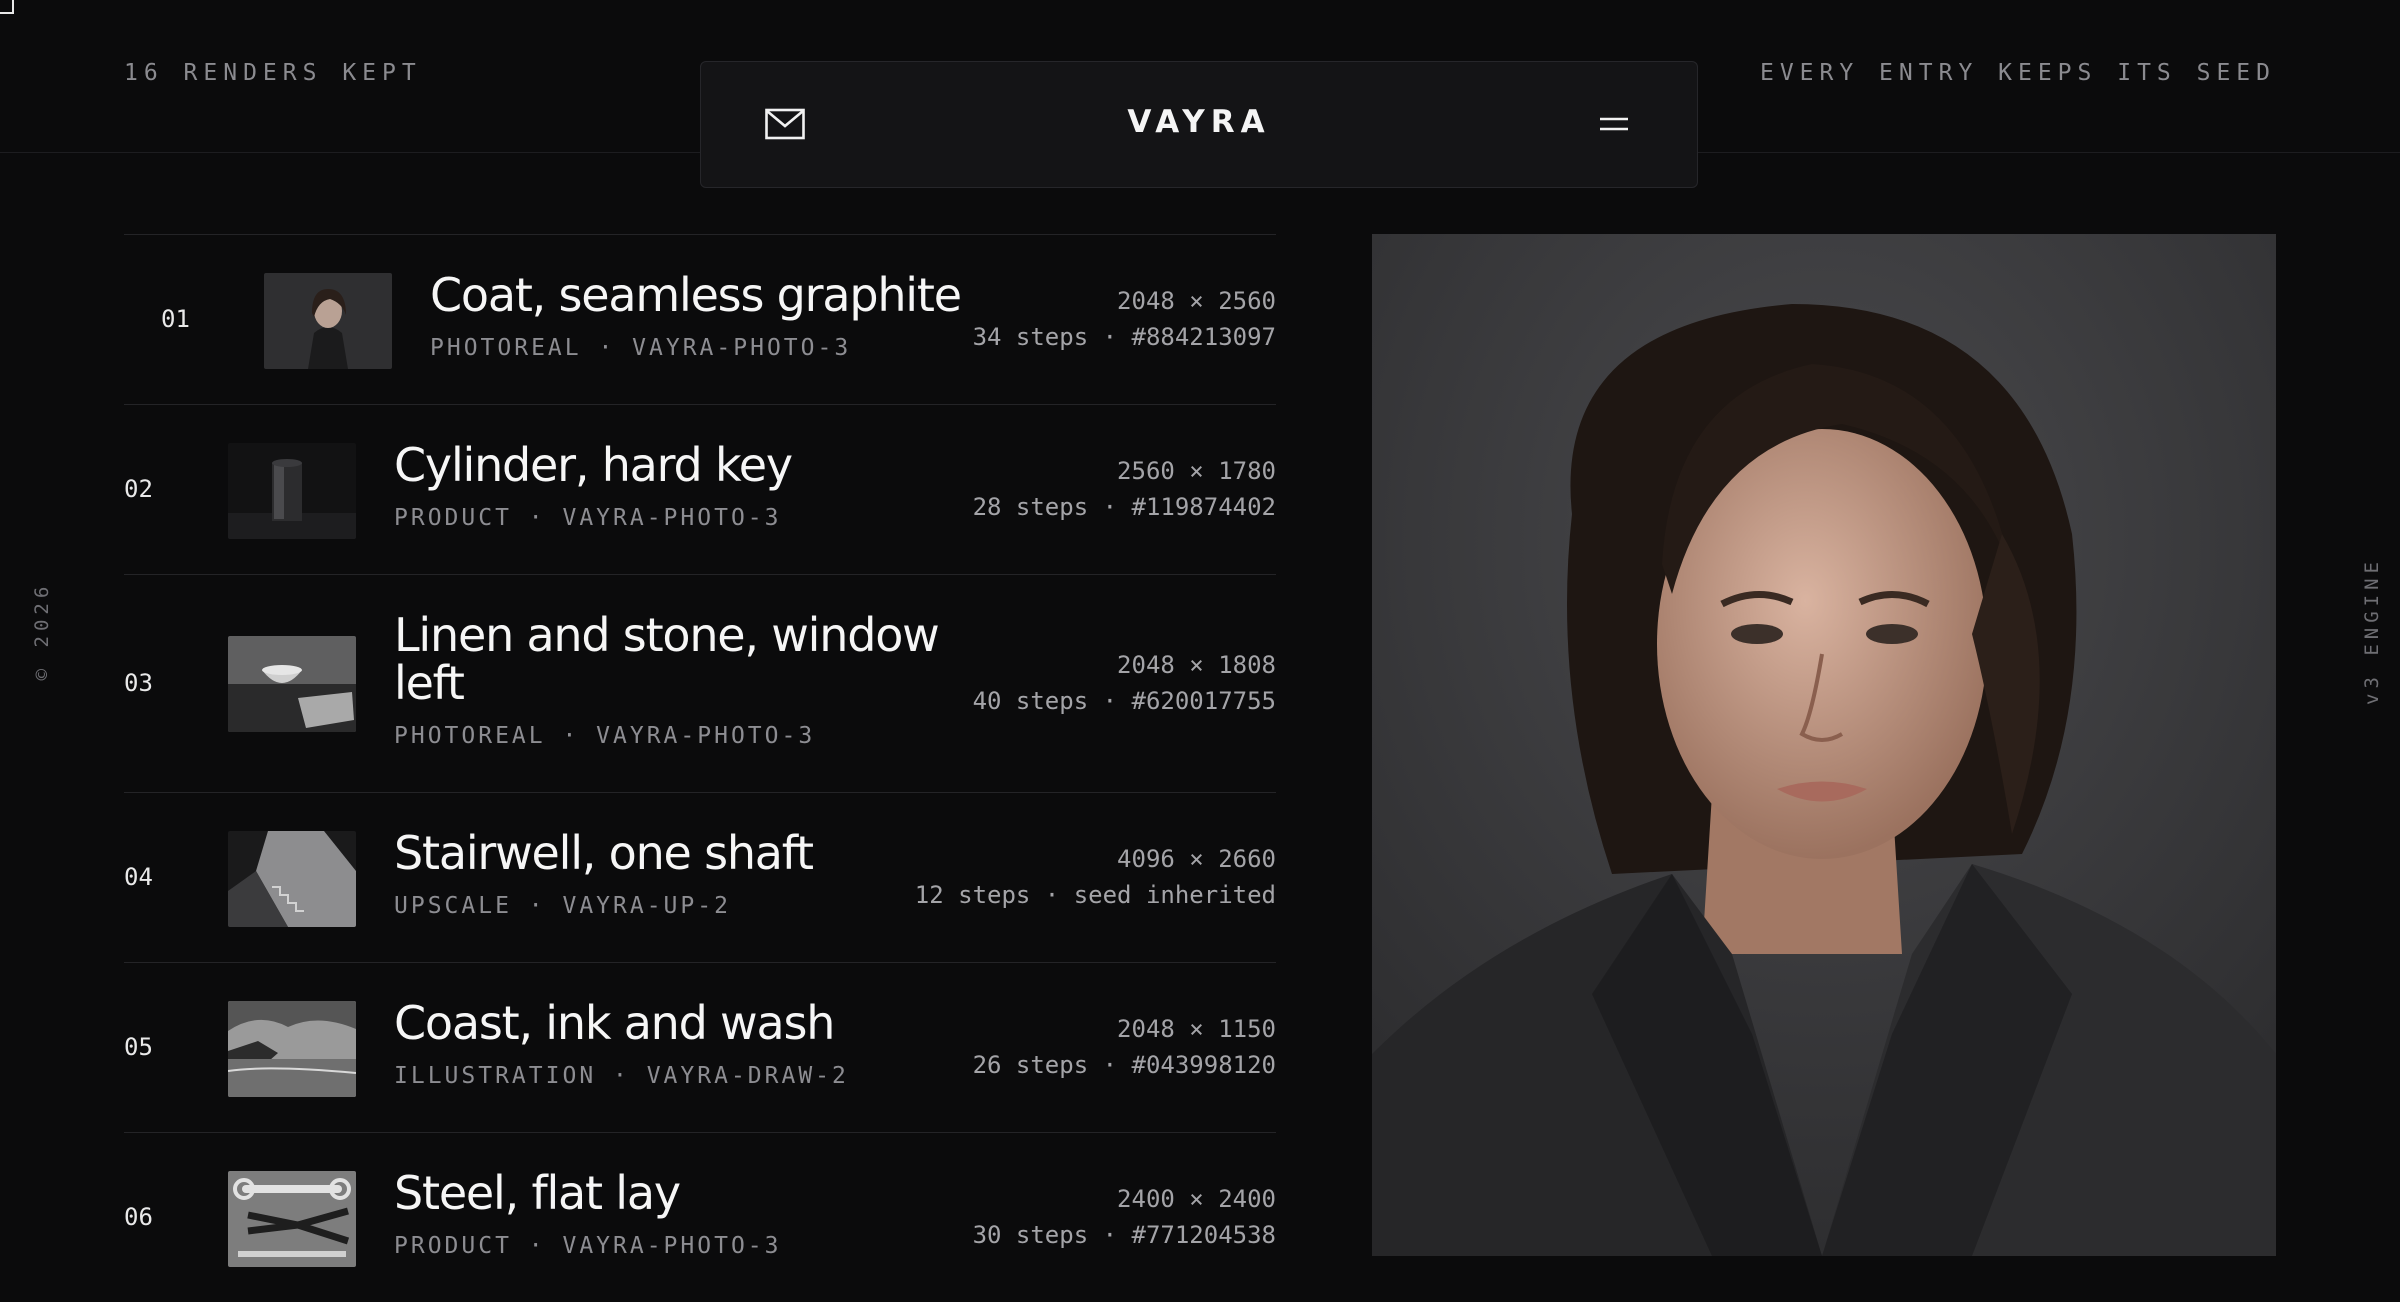  I want to click on row-number: 04, so click(138, 877).